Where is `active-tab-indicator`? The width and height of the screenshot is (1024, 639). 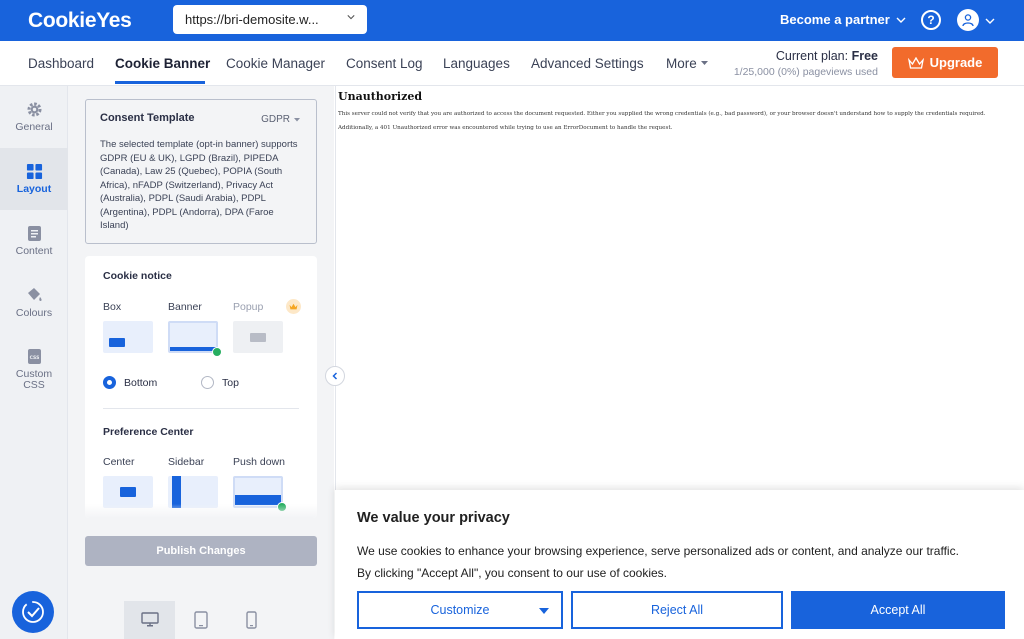 active-tab-indicator is located at coordinates (160, 82).